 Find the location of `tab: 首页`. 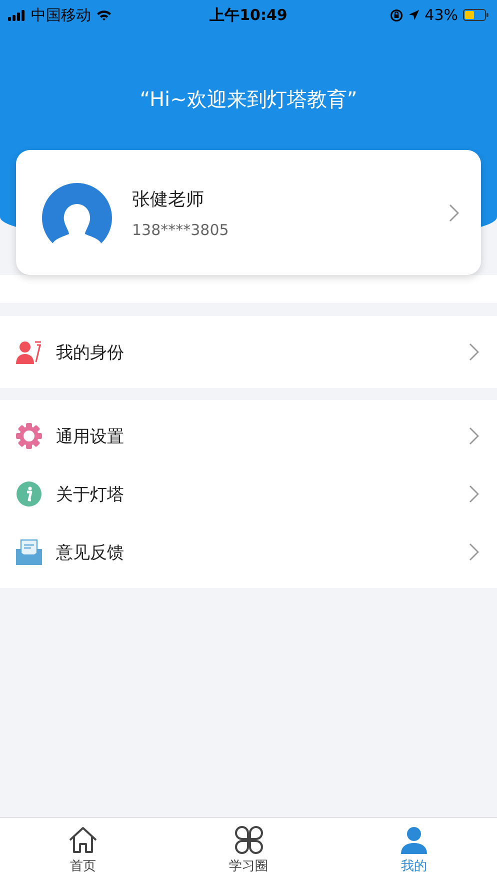

tab: 首页 is located at coordinates (83, 850).